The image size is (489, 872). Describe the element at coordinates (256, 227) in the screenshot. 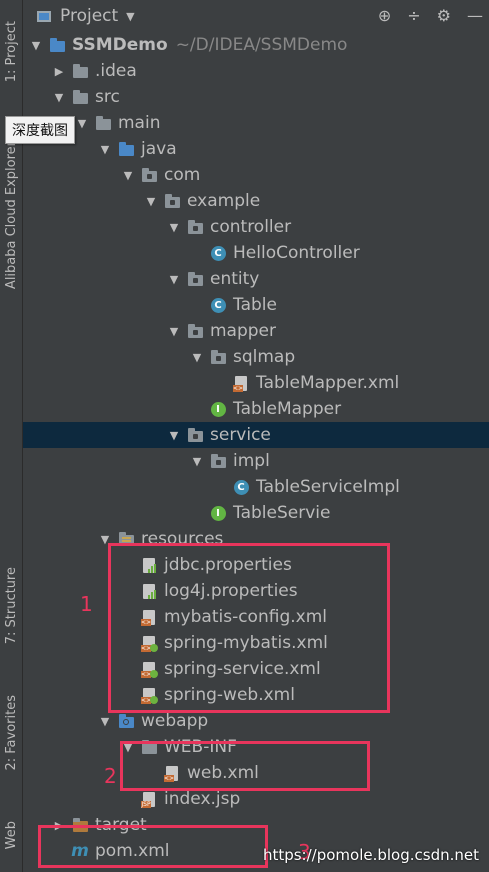

I see `tree-item-controller: ▼ controller` at that location.